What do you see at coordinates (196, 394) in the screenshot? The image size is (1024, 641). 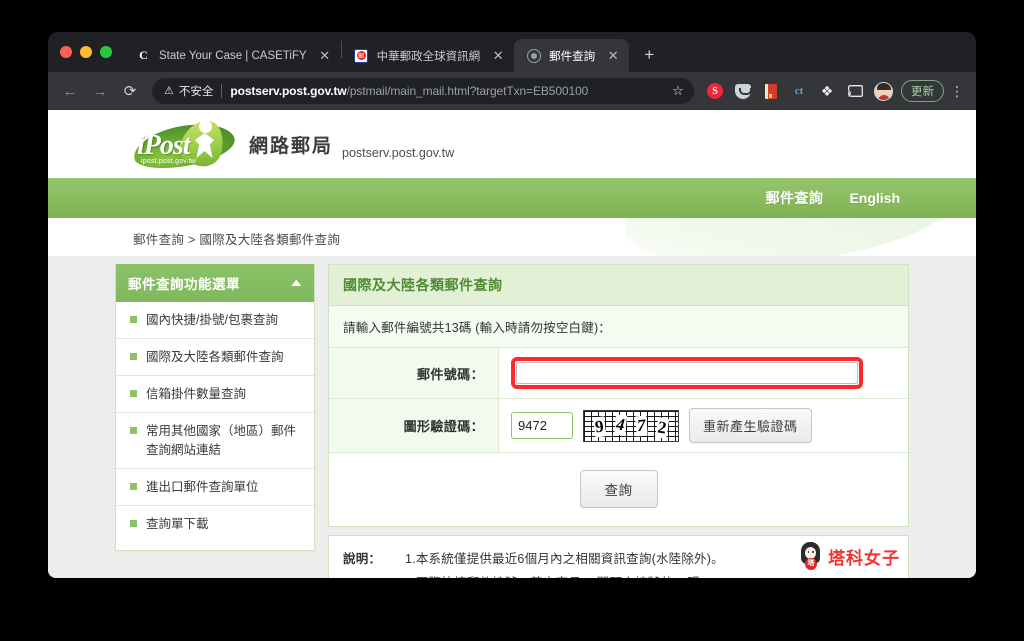 I see `sidebar-item-label: 信箱掛件數量查詢` at bounding box center [196, 394].